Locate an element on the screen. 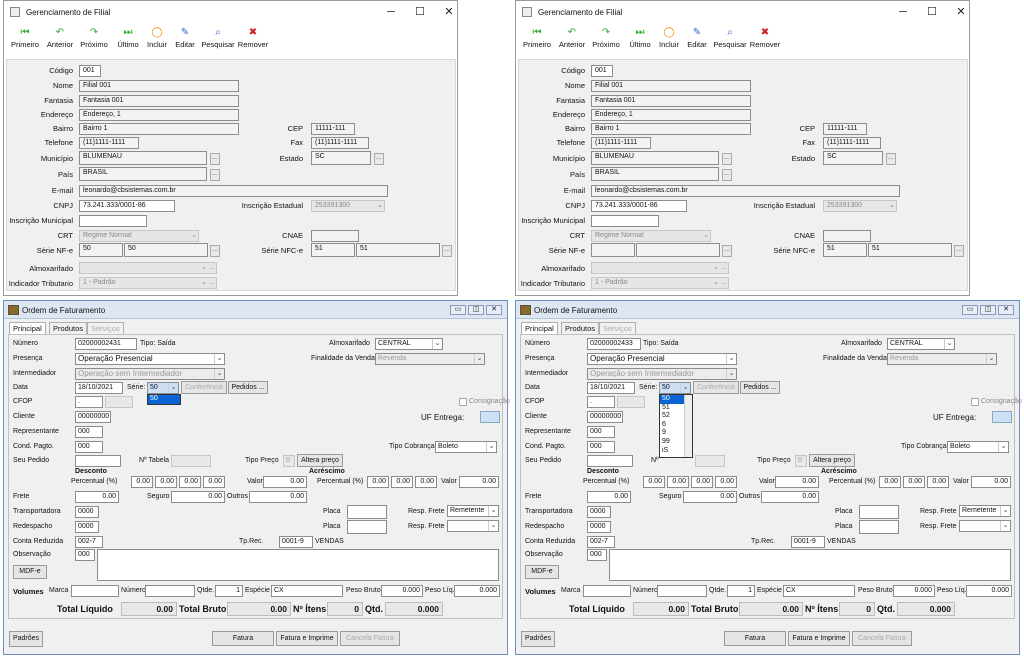 The image size is (1024, 657). resp-frete-select-1: Remetente ⌄ is located at coordinates (985, 511).